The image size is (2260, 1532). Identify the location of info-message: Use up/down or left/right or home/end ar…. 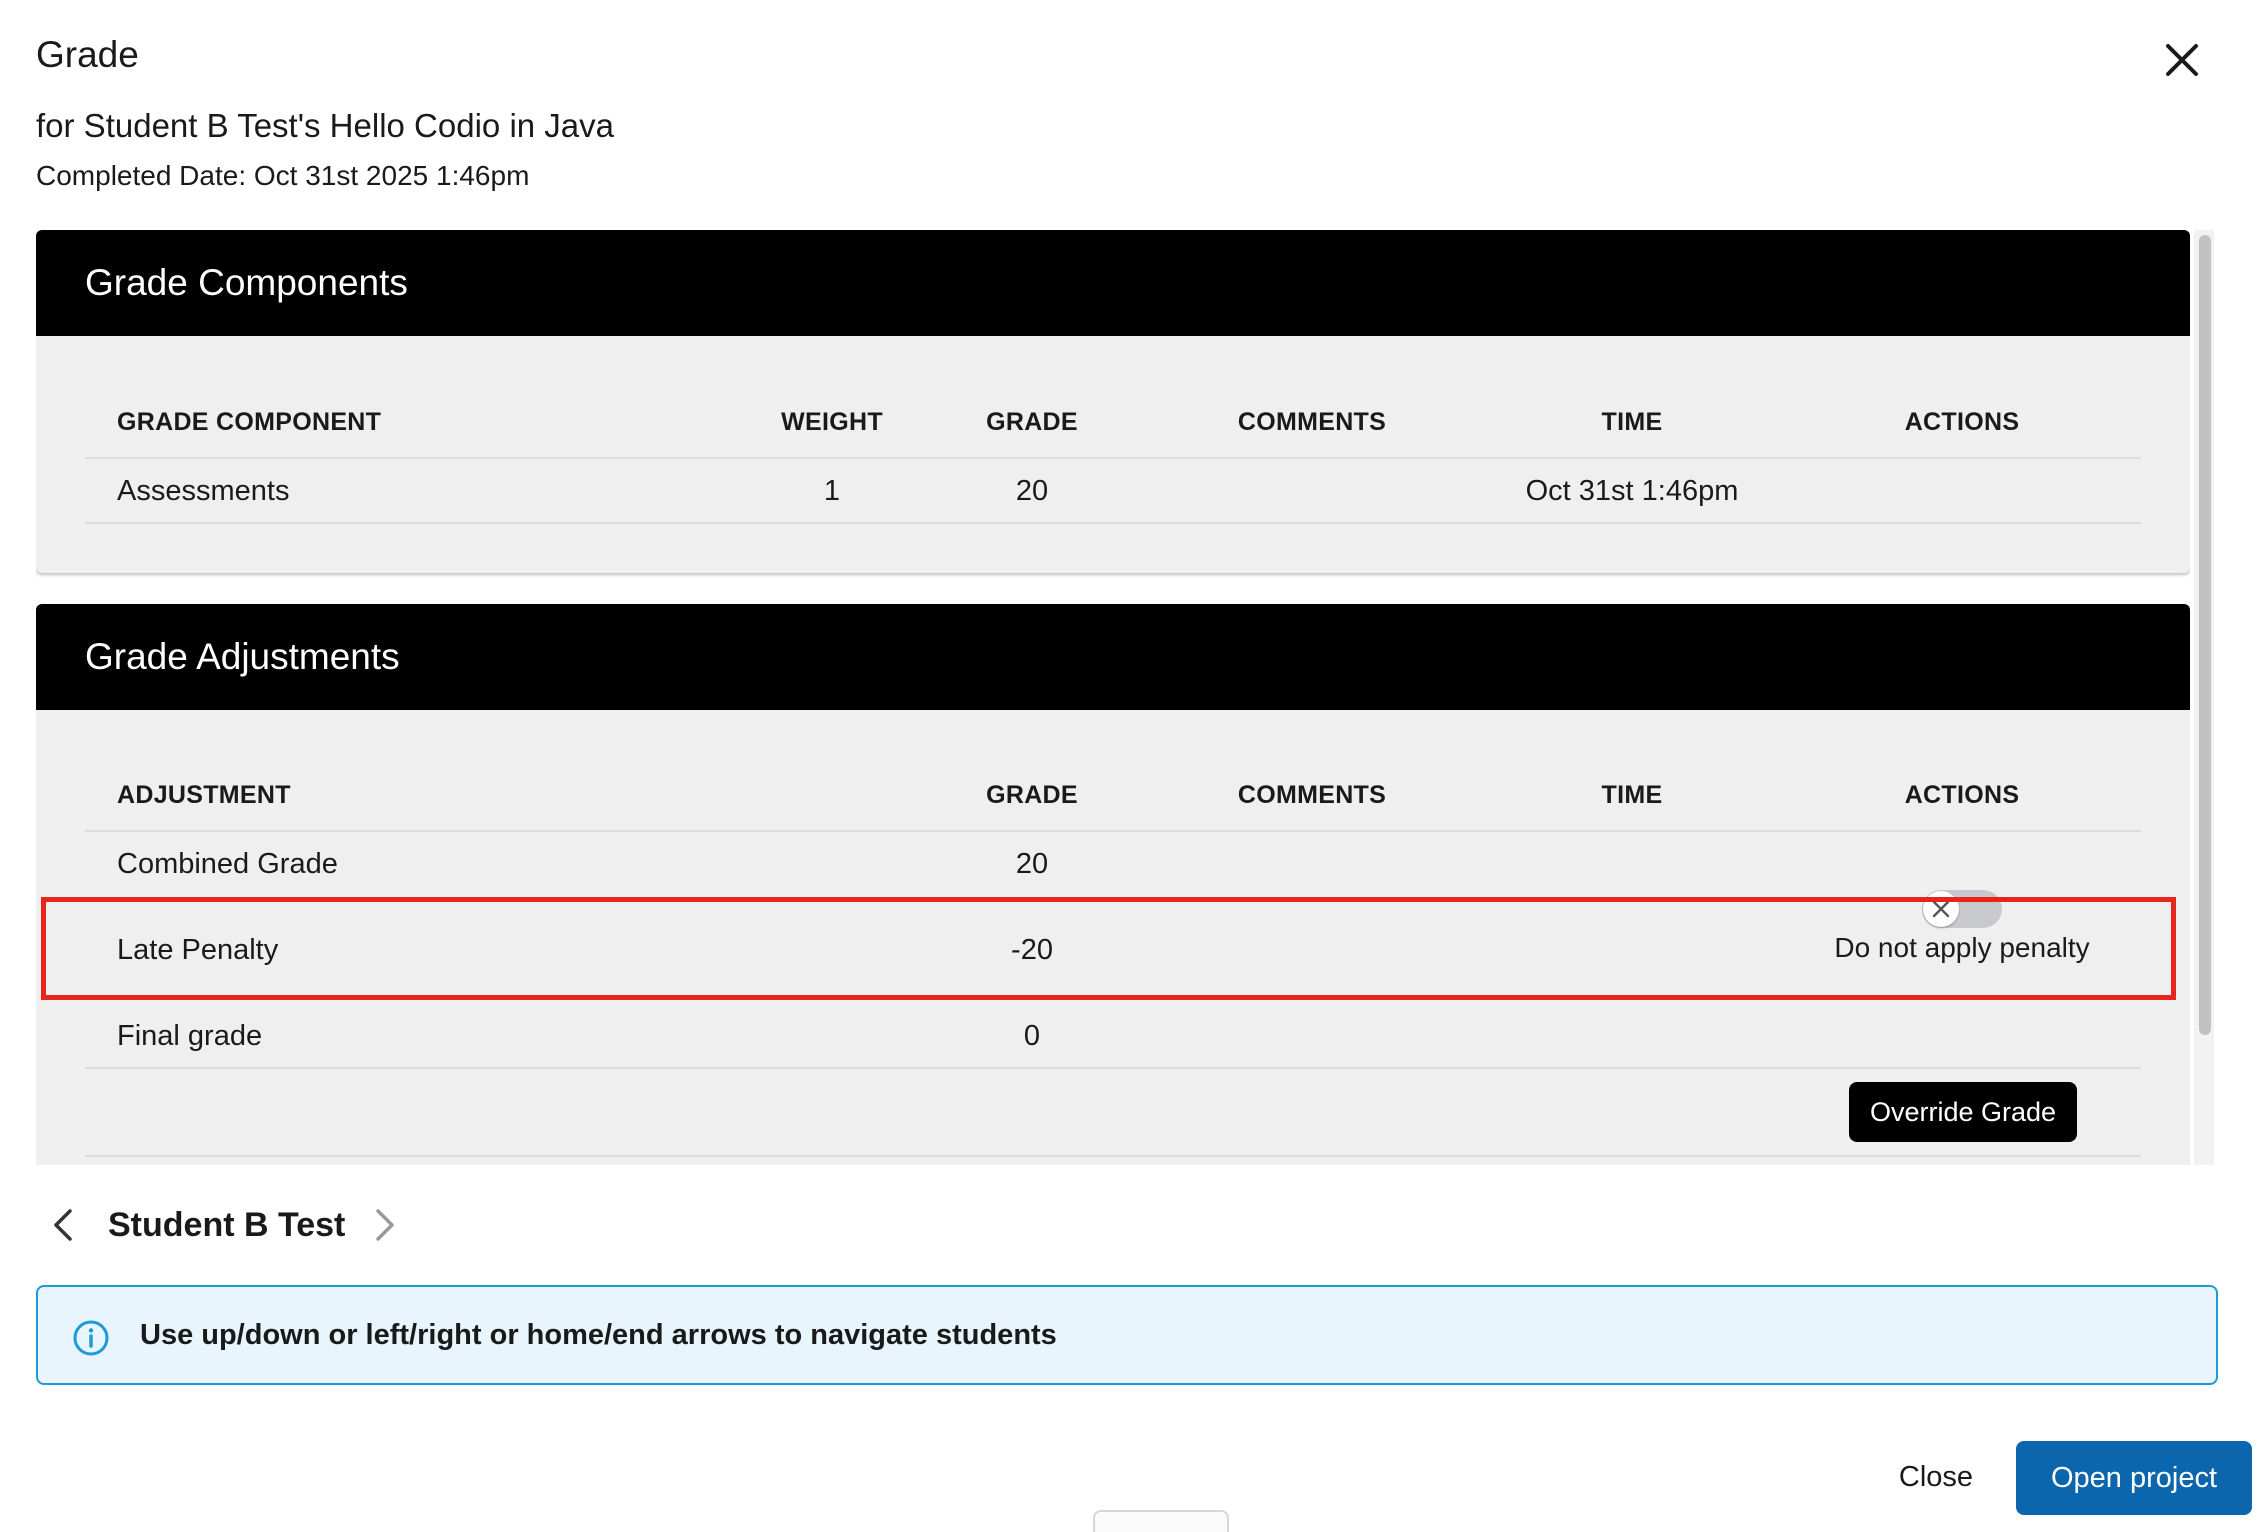
(598, 1335).